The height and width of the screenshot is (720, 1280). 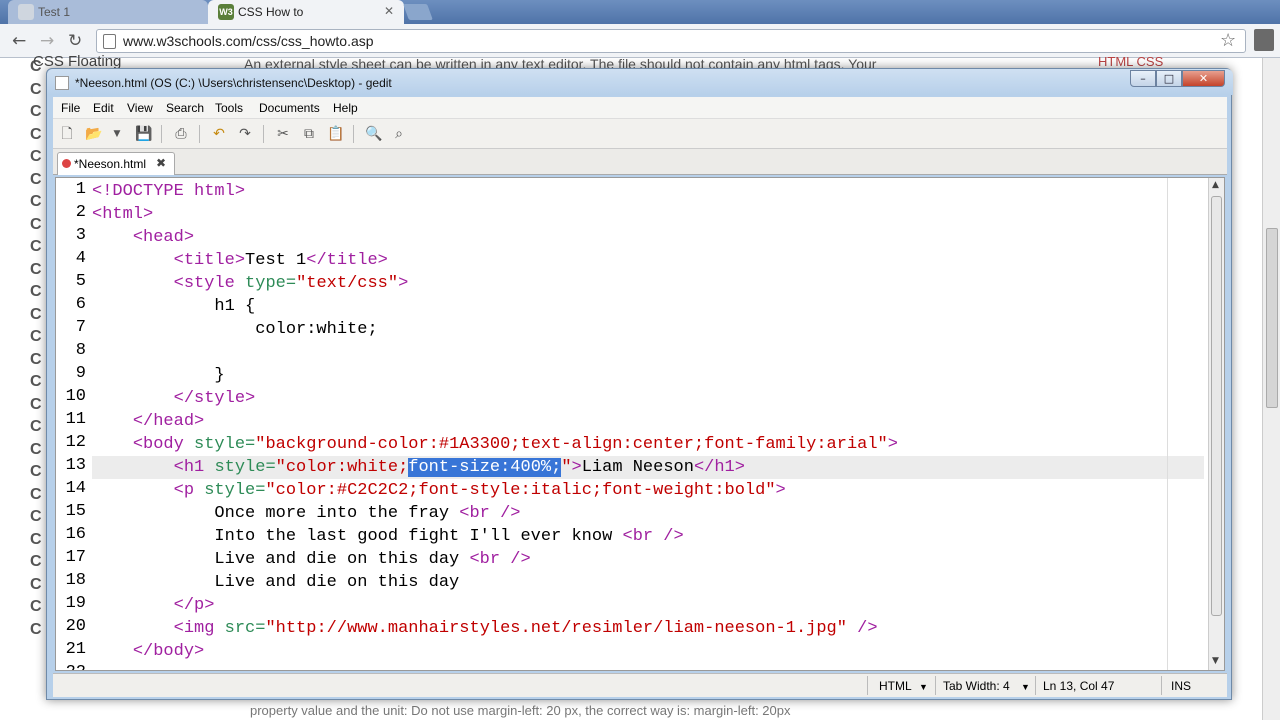 I want to click on code-line: h1 {, so click(x=173, y=306).